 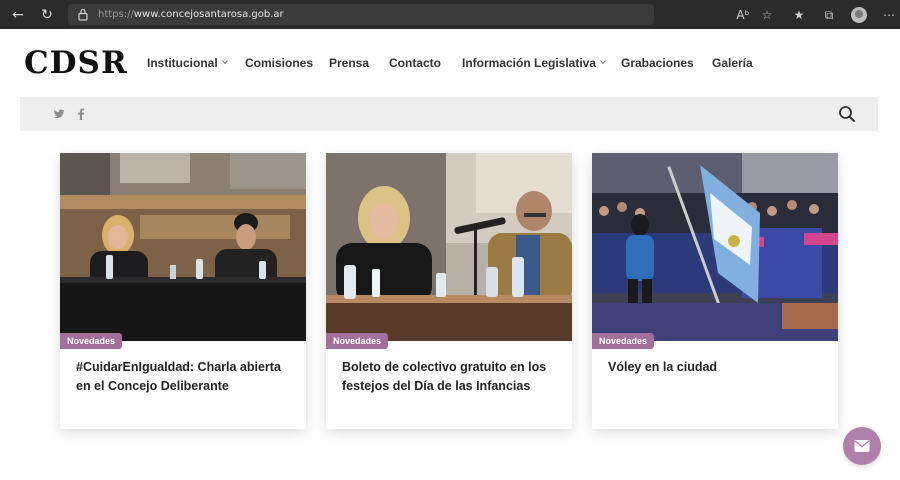 I want to click on menu-item-institucional: Institucional, so click(x=187, y=63).